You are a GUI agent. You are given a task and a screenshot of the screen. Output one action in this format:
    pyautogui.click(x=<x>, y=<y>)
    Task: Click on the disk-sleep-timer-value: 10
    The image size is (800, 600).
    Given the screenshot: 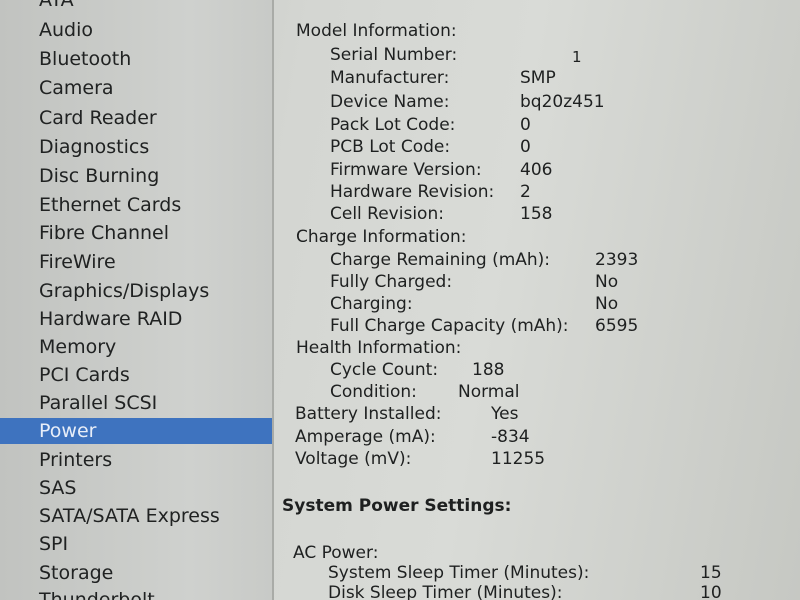 What is the action you would take?
    pyautogui.click(x=711, y=591)
    